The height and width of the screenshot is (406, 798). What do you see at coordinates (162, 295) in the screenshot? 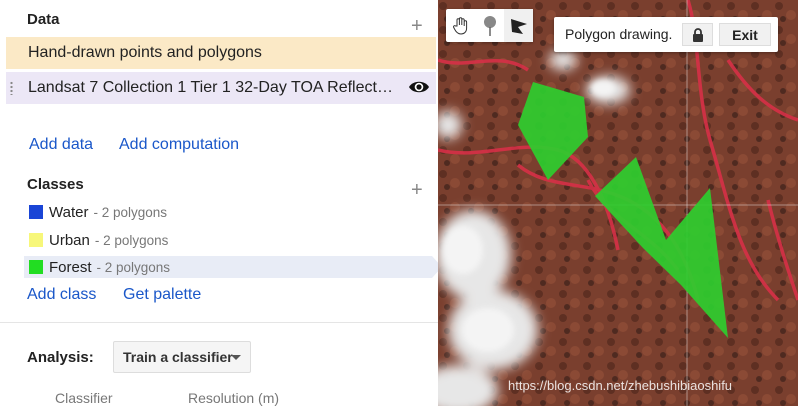
I see `get-palette-link: Get palette` at bounding box center [162, 295].